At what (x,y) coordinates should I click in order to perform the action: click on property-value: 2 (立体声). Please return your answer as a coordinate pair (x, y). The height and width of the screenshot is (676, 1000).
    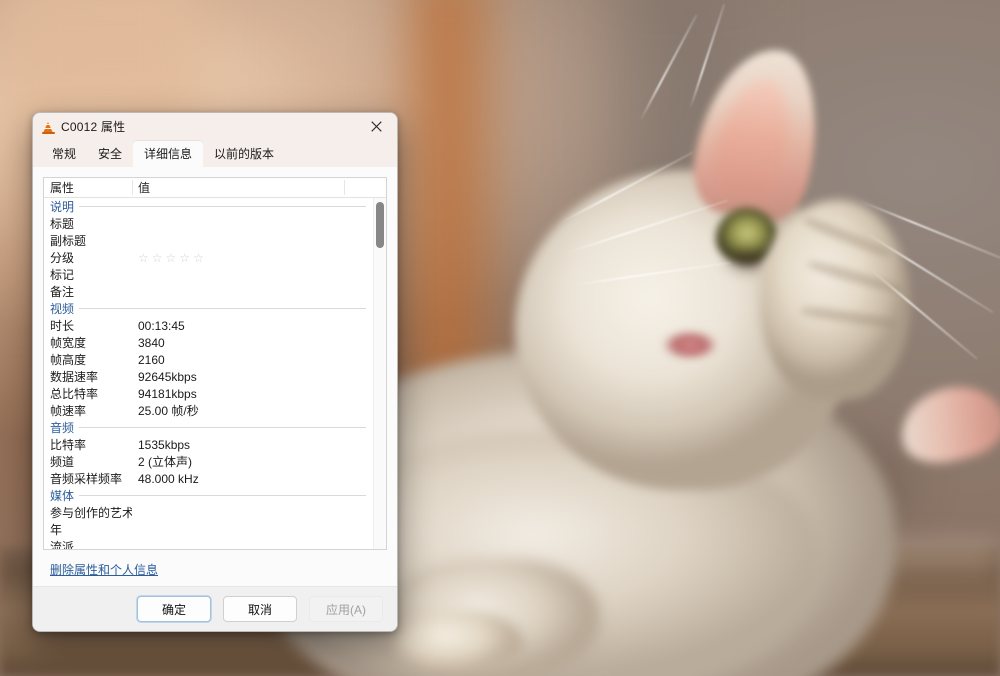
    Looking at the image, I should click on (165, 462).